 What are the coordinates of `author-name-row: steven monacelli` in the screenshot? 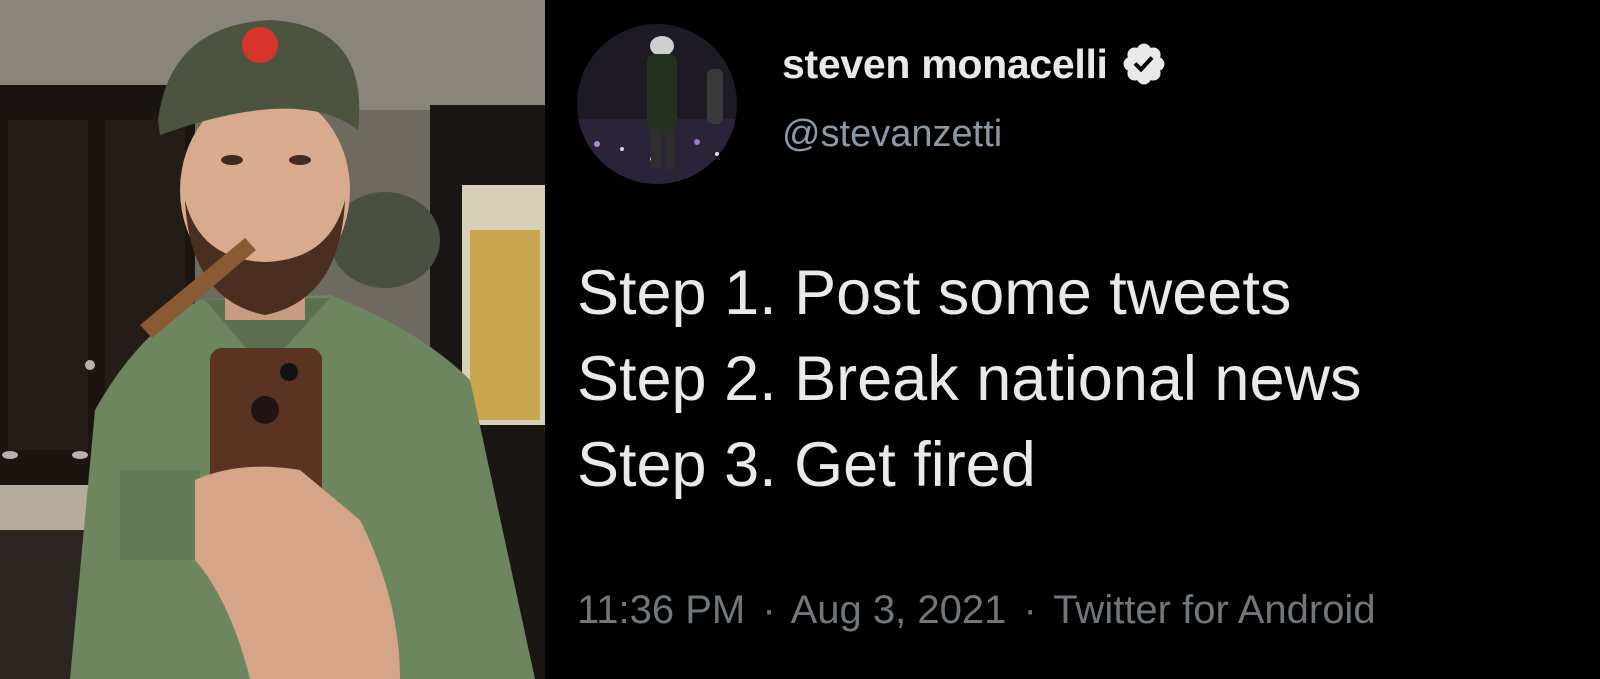 It's located at (975, 64).